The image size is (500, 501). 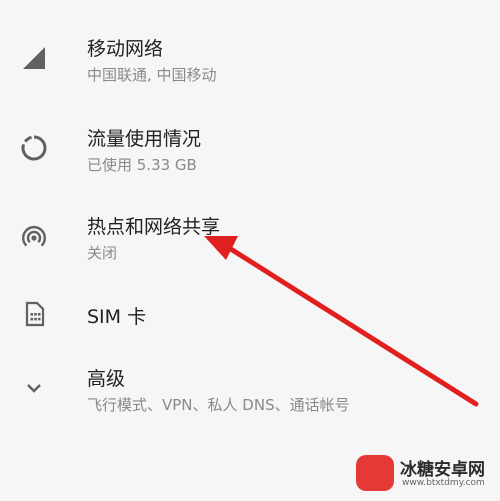 I want to click on watermark-name: 冰糖安卓网, so click(x=442, y=470).